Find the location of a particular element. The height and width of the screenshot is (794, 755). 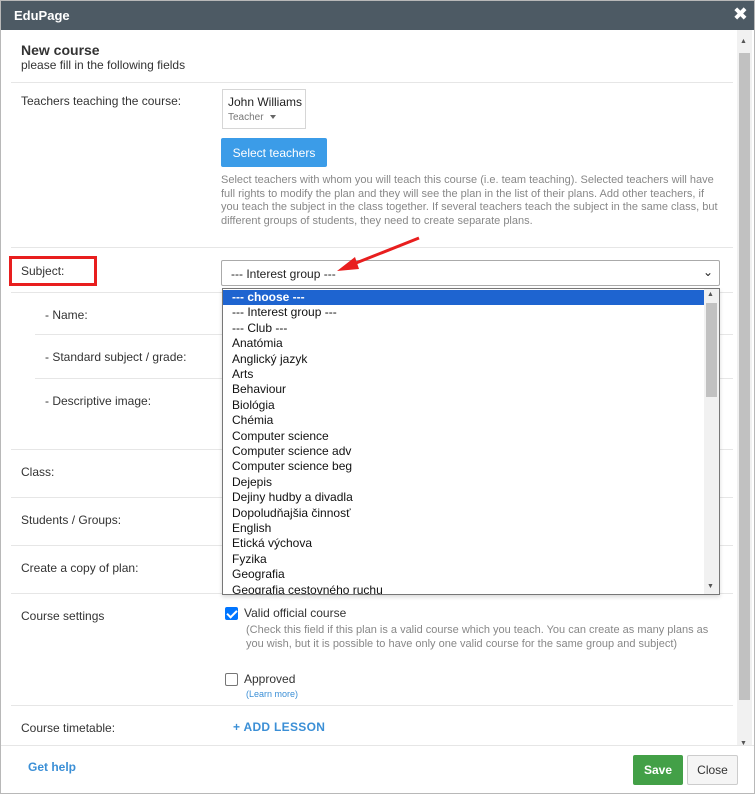

caret-down-icon is located at coordinates (272, 117).